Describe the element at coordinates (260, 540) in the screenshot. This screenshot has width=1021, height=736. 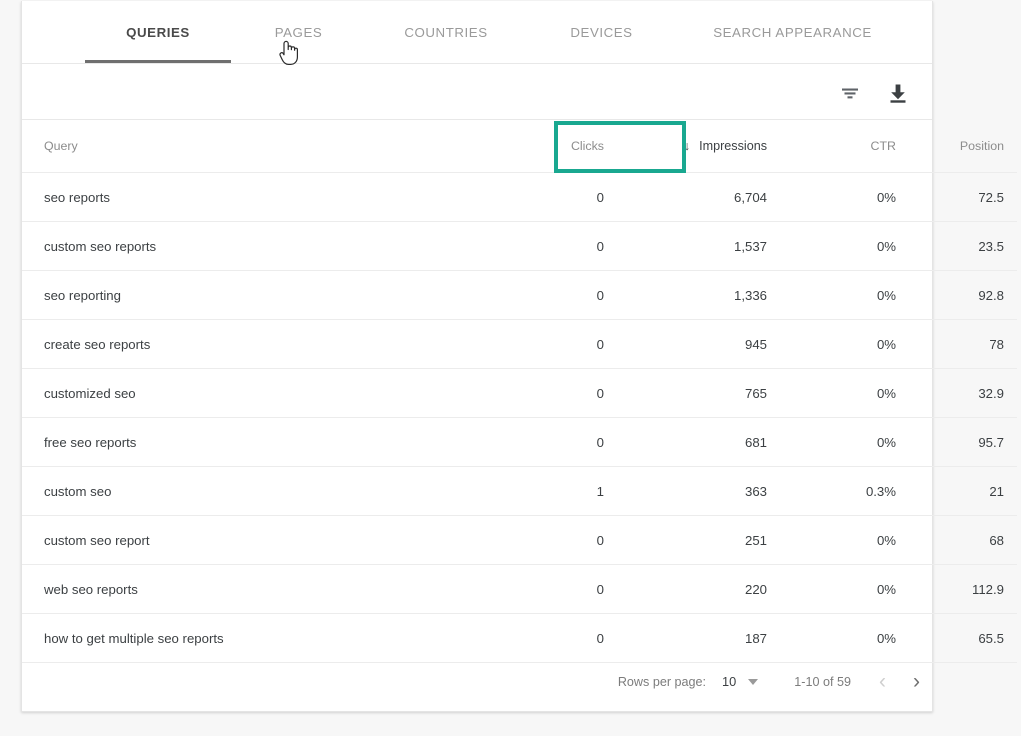
I see `cell-query: custom seo report` at that location.